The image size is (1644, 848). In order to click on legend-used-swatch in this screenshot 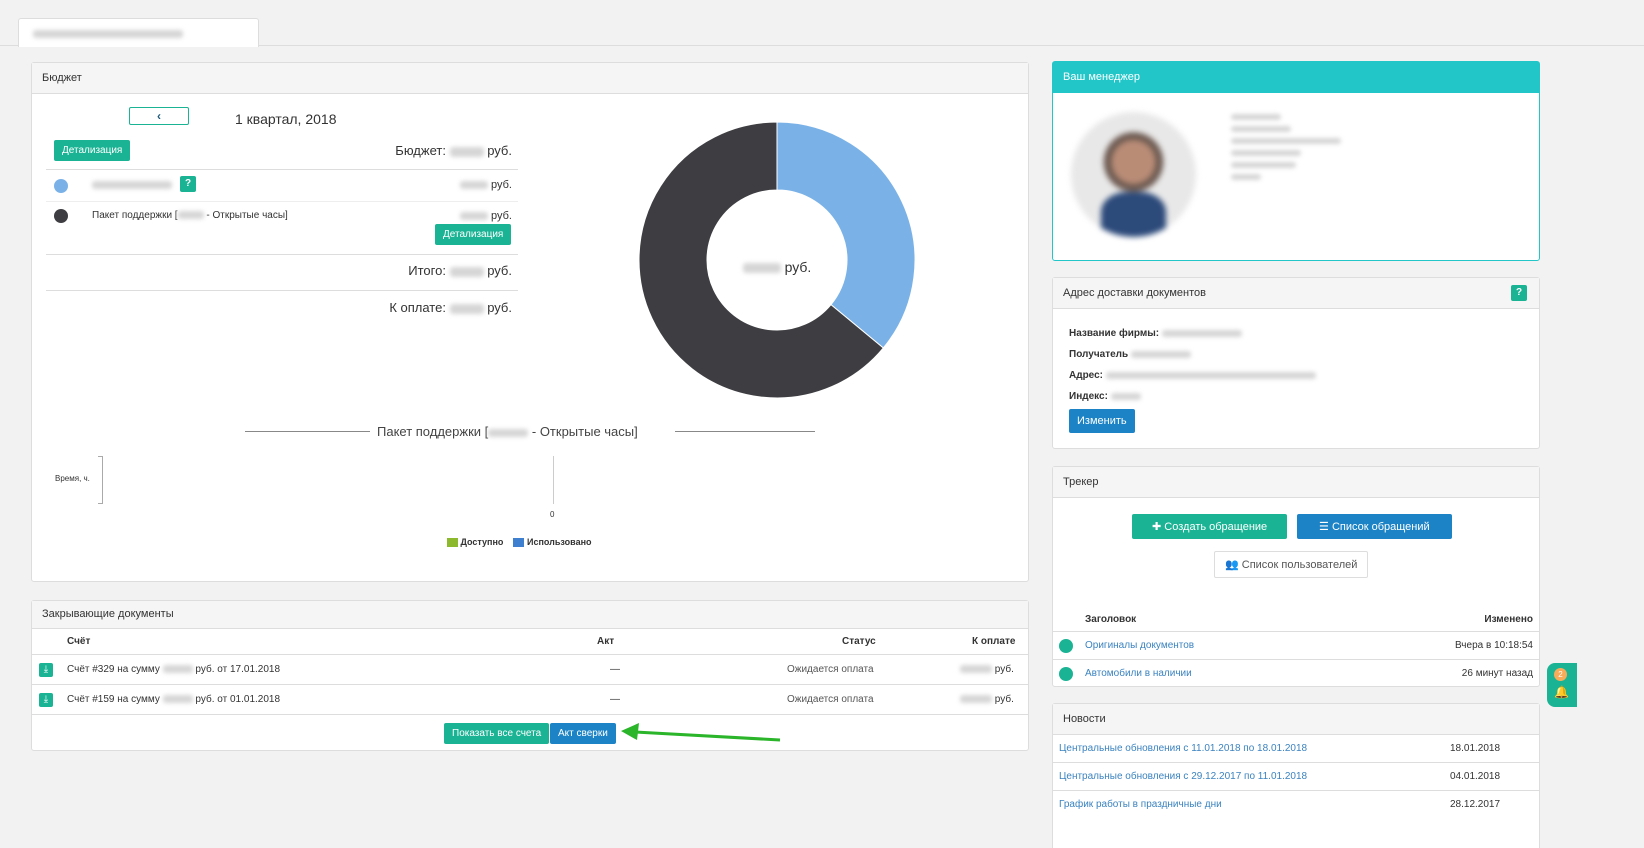, I will do `click(519, 543)`.